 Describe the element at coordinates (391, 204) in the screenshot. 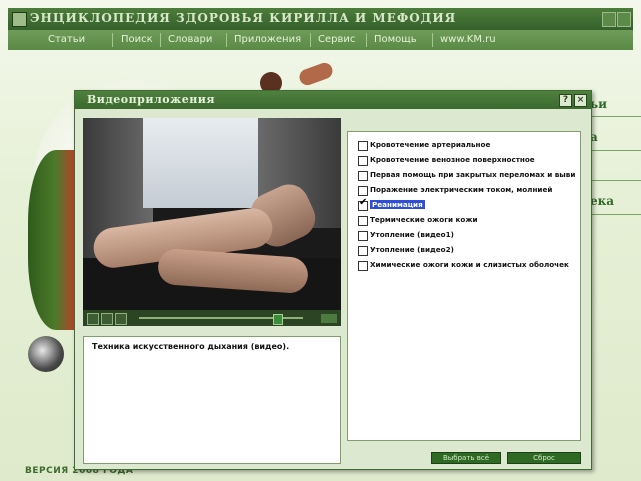

I see `list-item-selected: Реанимация` at that location.